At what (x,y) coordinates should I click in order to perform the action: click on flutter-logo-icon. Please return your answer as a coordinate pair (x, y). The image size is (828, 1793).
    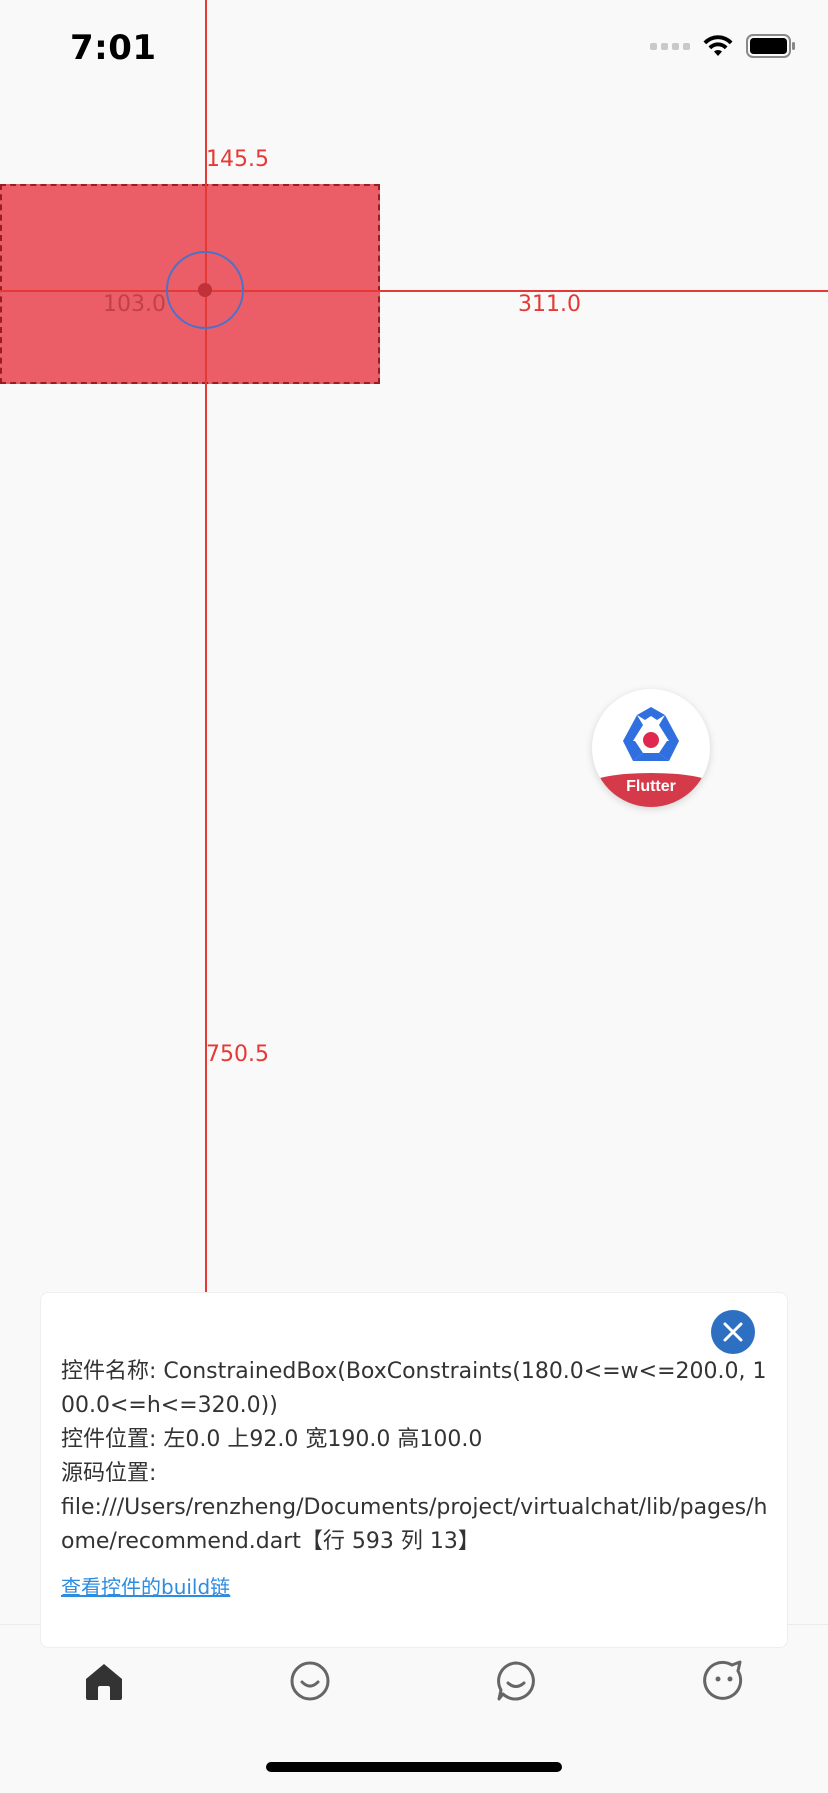
    Looking at the image, I should click on (651, 734).